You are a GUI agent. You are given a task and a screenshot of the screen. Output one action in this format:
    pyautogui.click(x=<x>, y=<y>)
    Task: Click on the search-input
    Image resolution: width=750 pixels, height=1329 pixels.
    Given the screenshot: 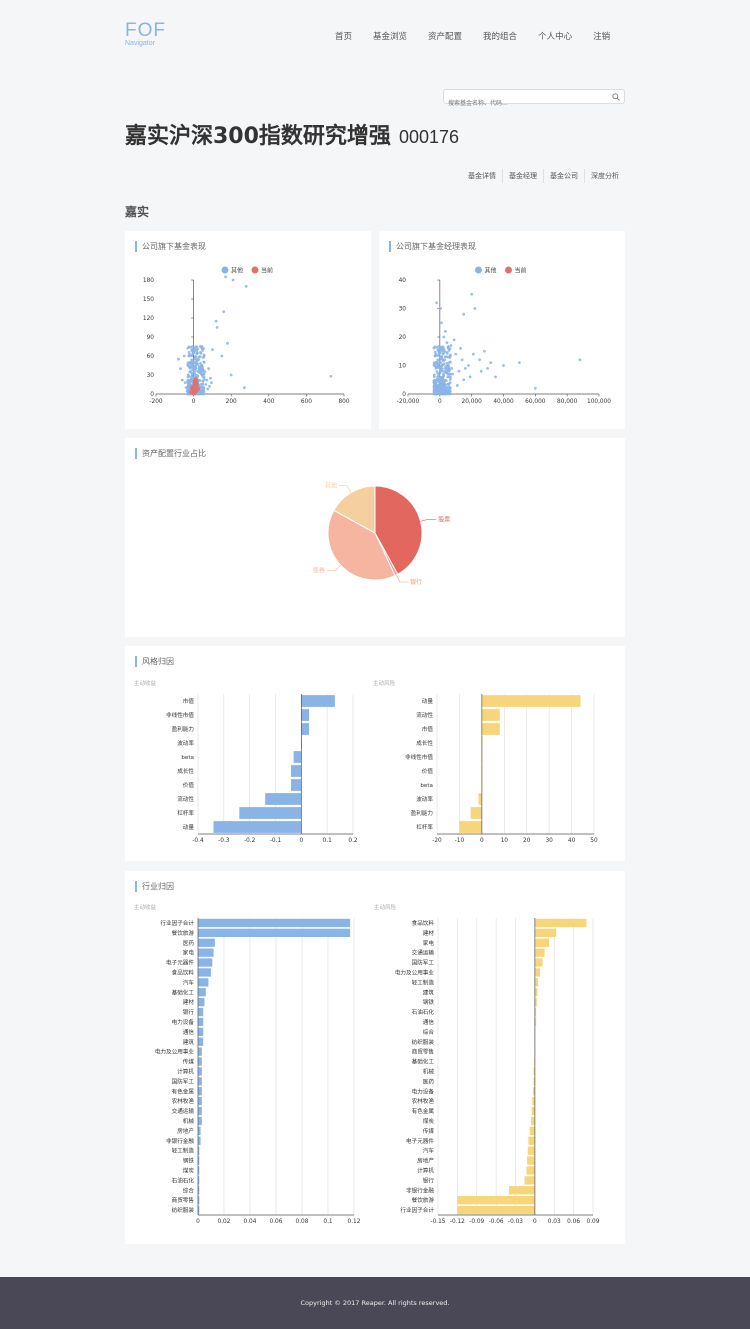 What is the action you would take?
    pyautogui.click(x=524, y=103)
    